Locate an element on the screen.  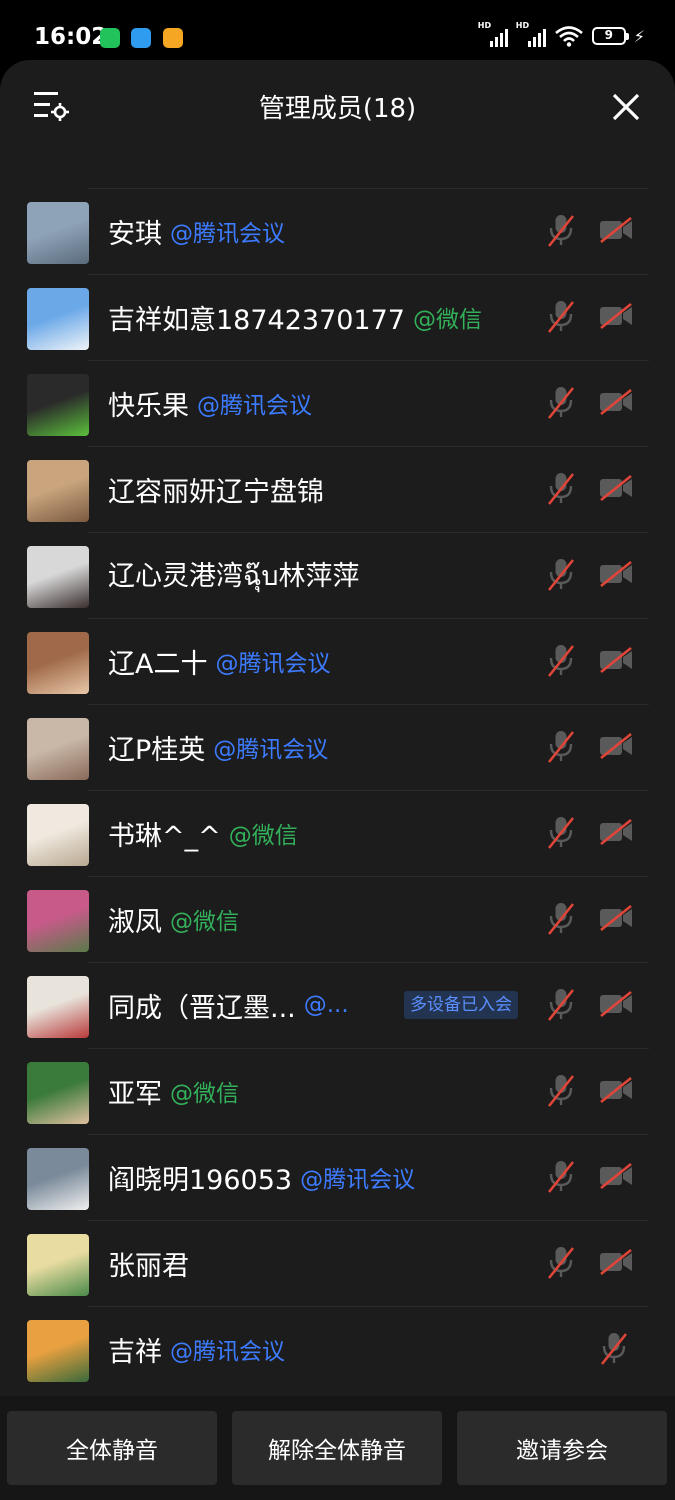
notes-notification-icon is located at coordinates (173, 38).